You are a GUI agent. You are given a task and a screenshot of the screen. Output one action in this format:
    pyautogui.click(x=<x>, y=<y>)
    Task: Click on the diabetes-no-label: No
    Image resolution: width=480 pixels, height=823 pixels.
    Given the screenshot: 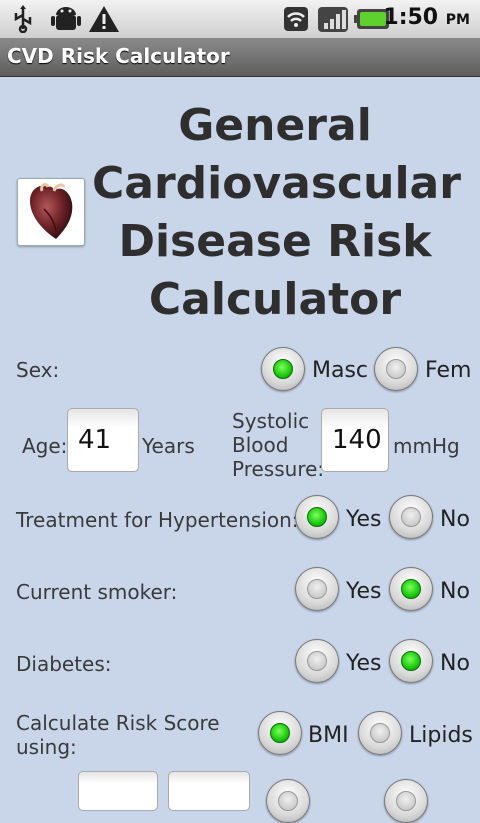 What is the action you would take?
    pyautogui.click(x=455, y=663)
    